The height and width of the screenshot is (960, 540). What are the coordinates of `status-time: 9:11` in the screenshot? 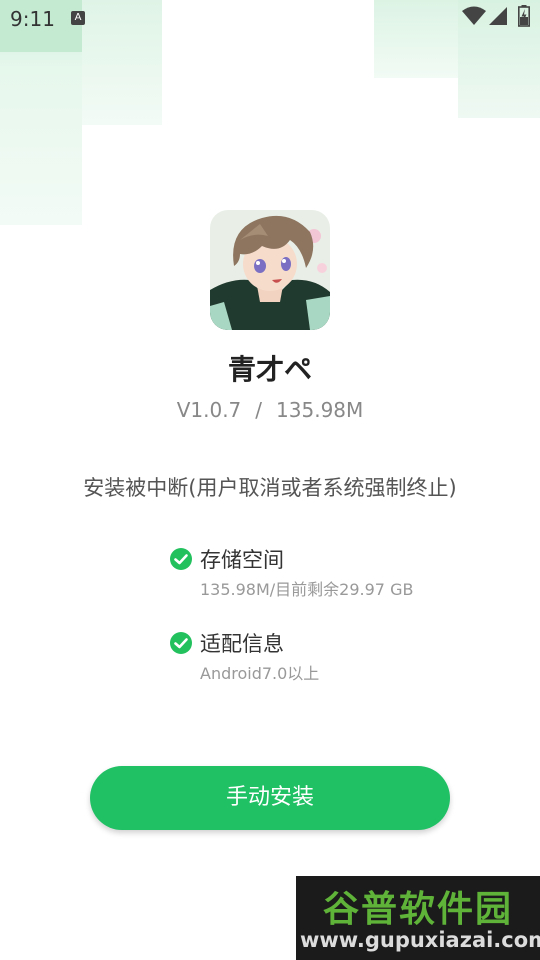 It's located at (32, 19).